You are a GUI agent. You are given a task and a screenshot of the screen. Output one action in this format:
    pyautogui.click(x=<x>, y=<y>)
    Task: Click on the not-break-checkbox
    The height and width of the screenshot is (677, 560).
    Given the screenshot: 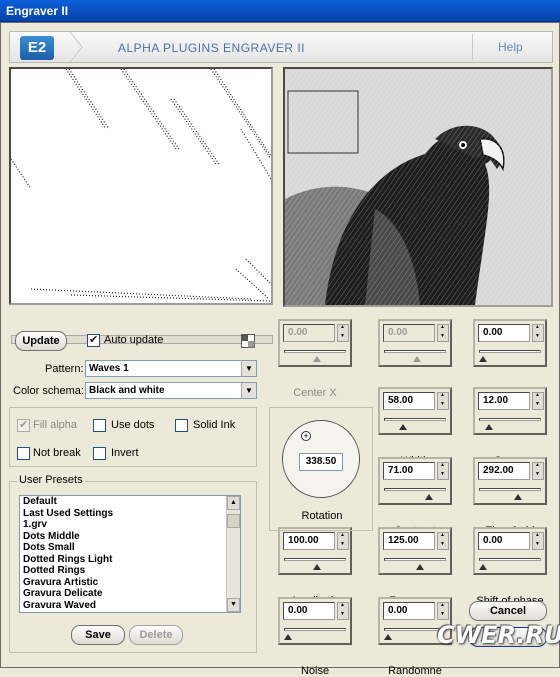 What is the action you would take?
    pyautogui.click(x=23, y=453)
    